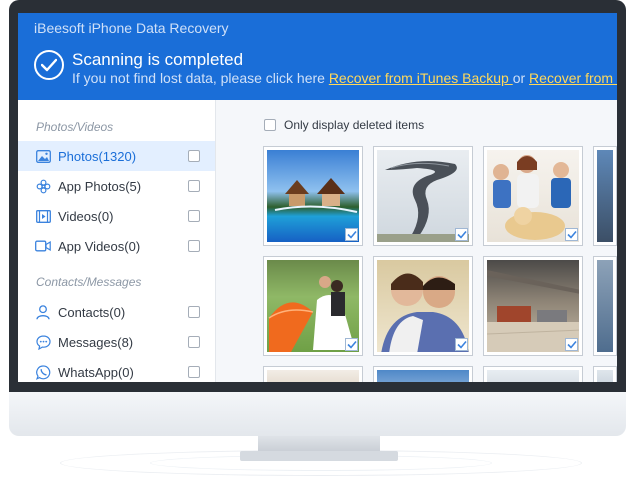  What do you see at coordinates (521, 78) in the screenshot?
I see `or-text: or` at bounding box center [521, 78].